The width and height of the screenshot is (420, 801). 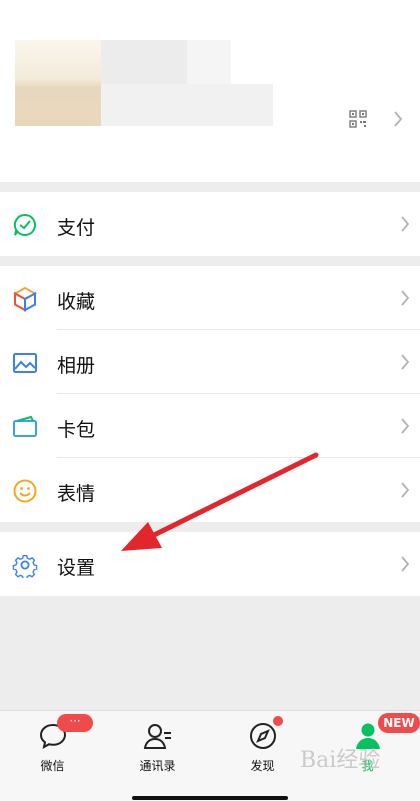 I want to click on discover-red-dot, so click(x=278, y=721).